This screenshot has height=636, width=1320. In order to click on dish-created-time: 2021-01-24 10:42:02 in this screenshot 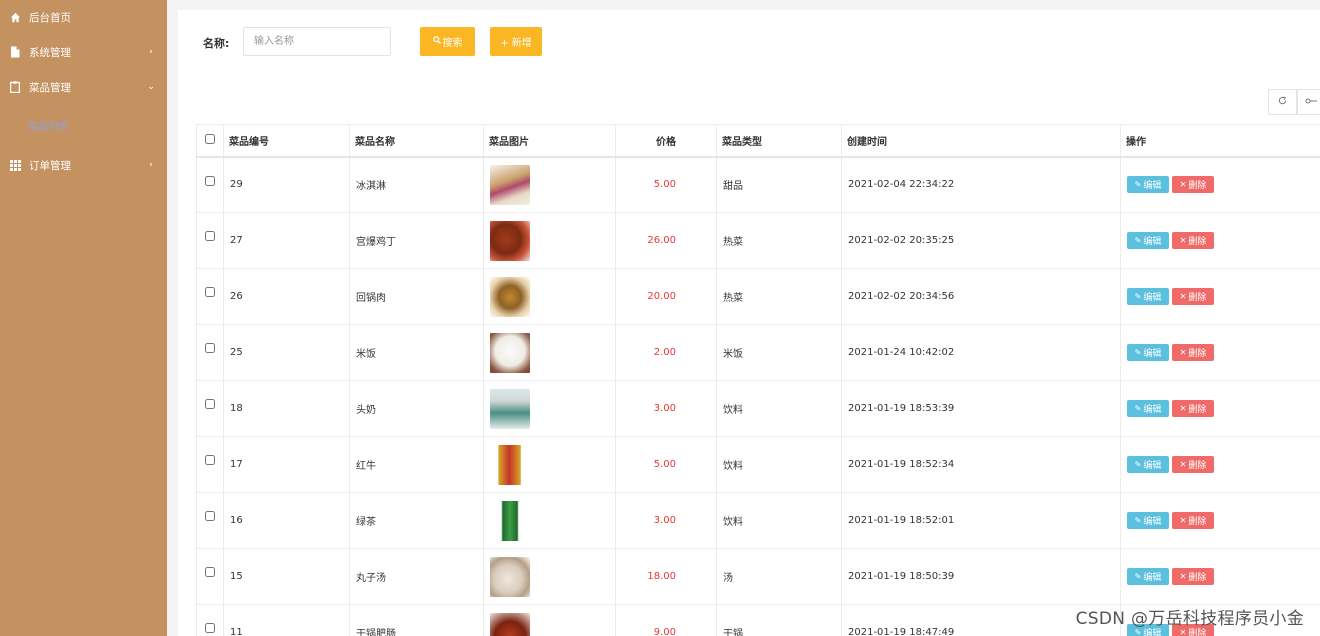, I will do `click(981, 352)`.